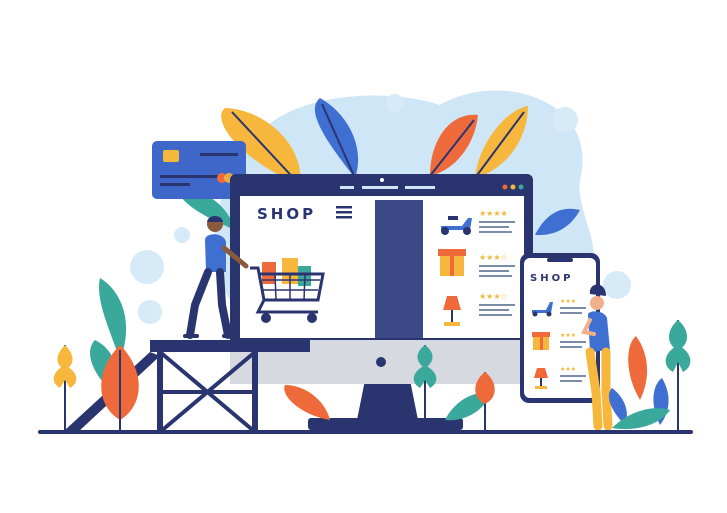  I want to click on man-shirt, so click(215, 253).